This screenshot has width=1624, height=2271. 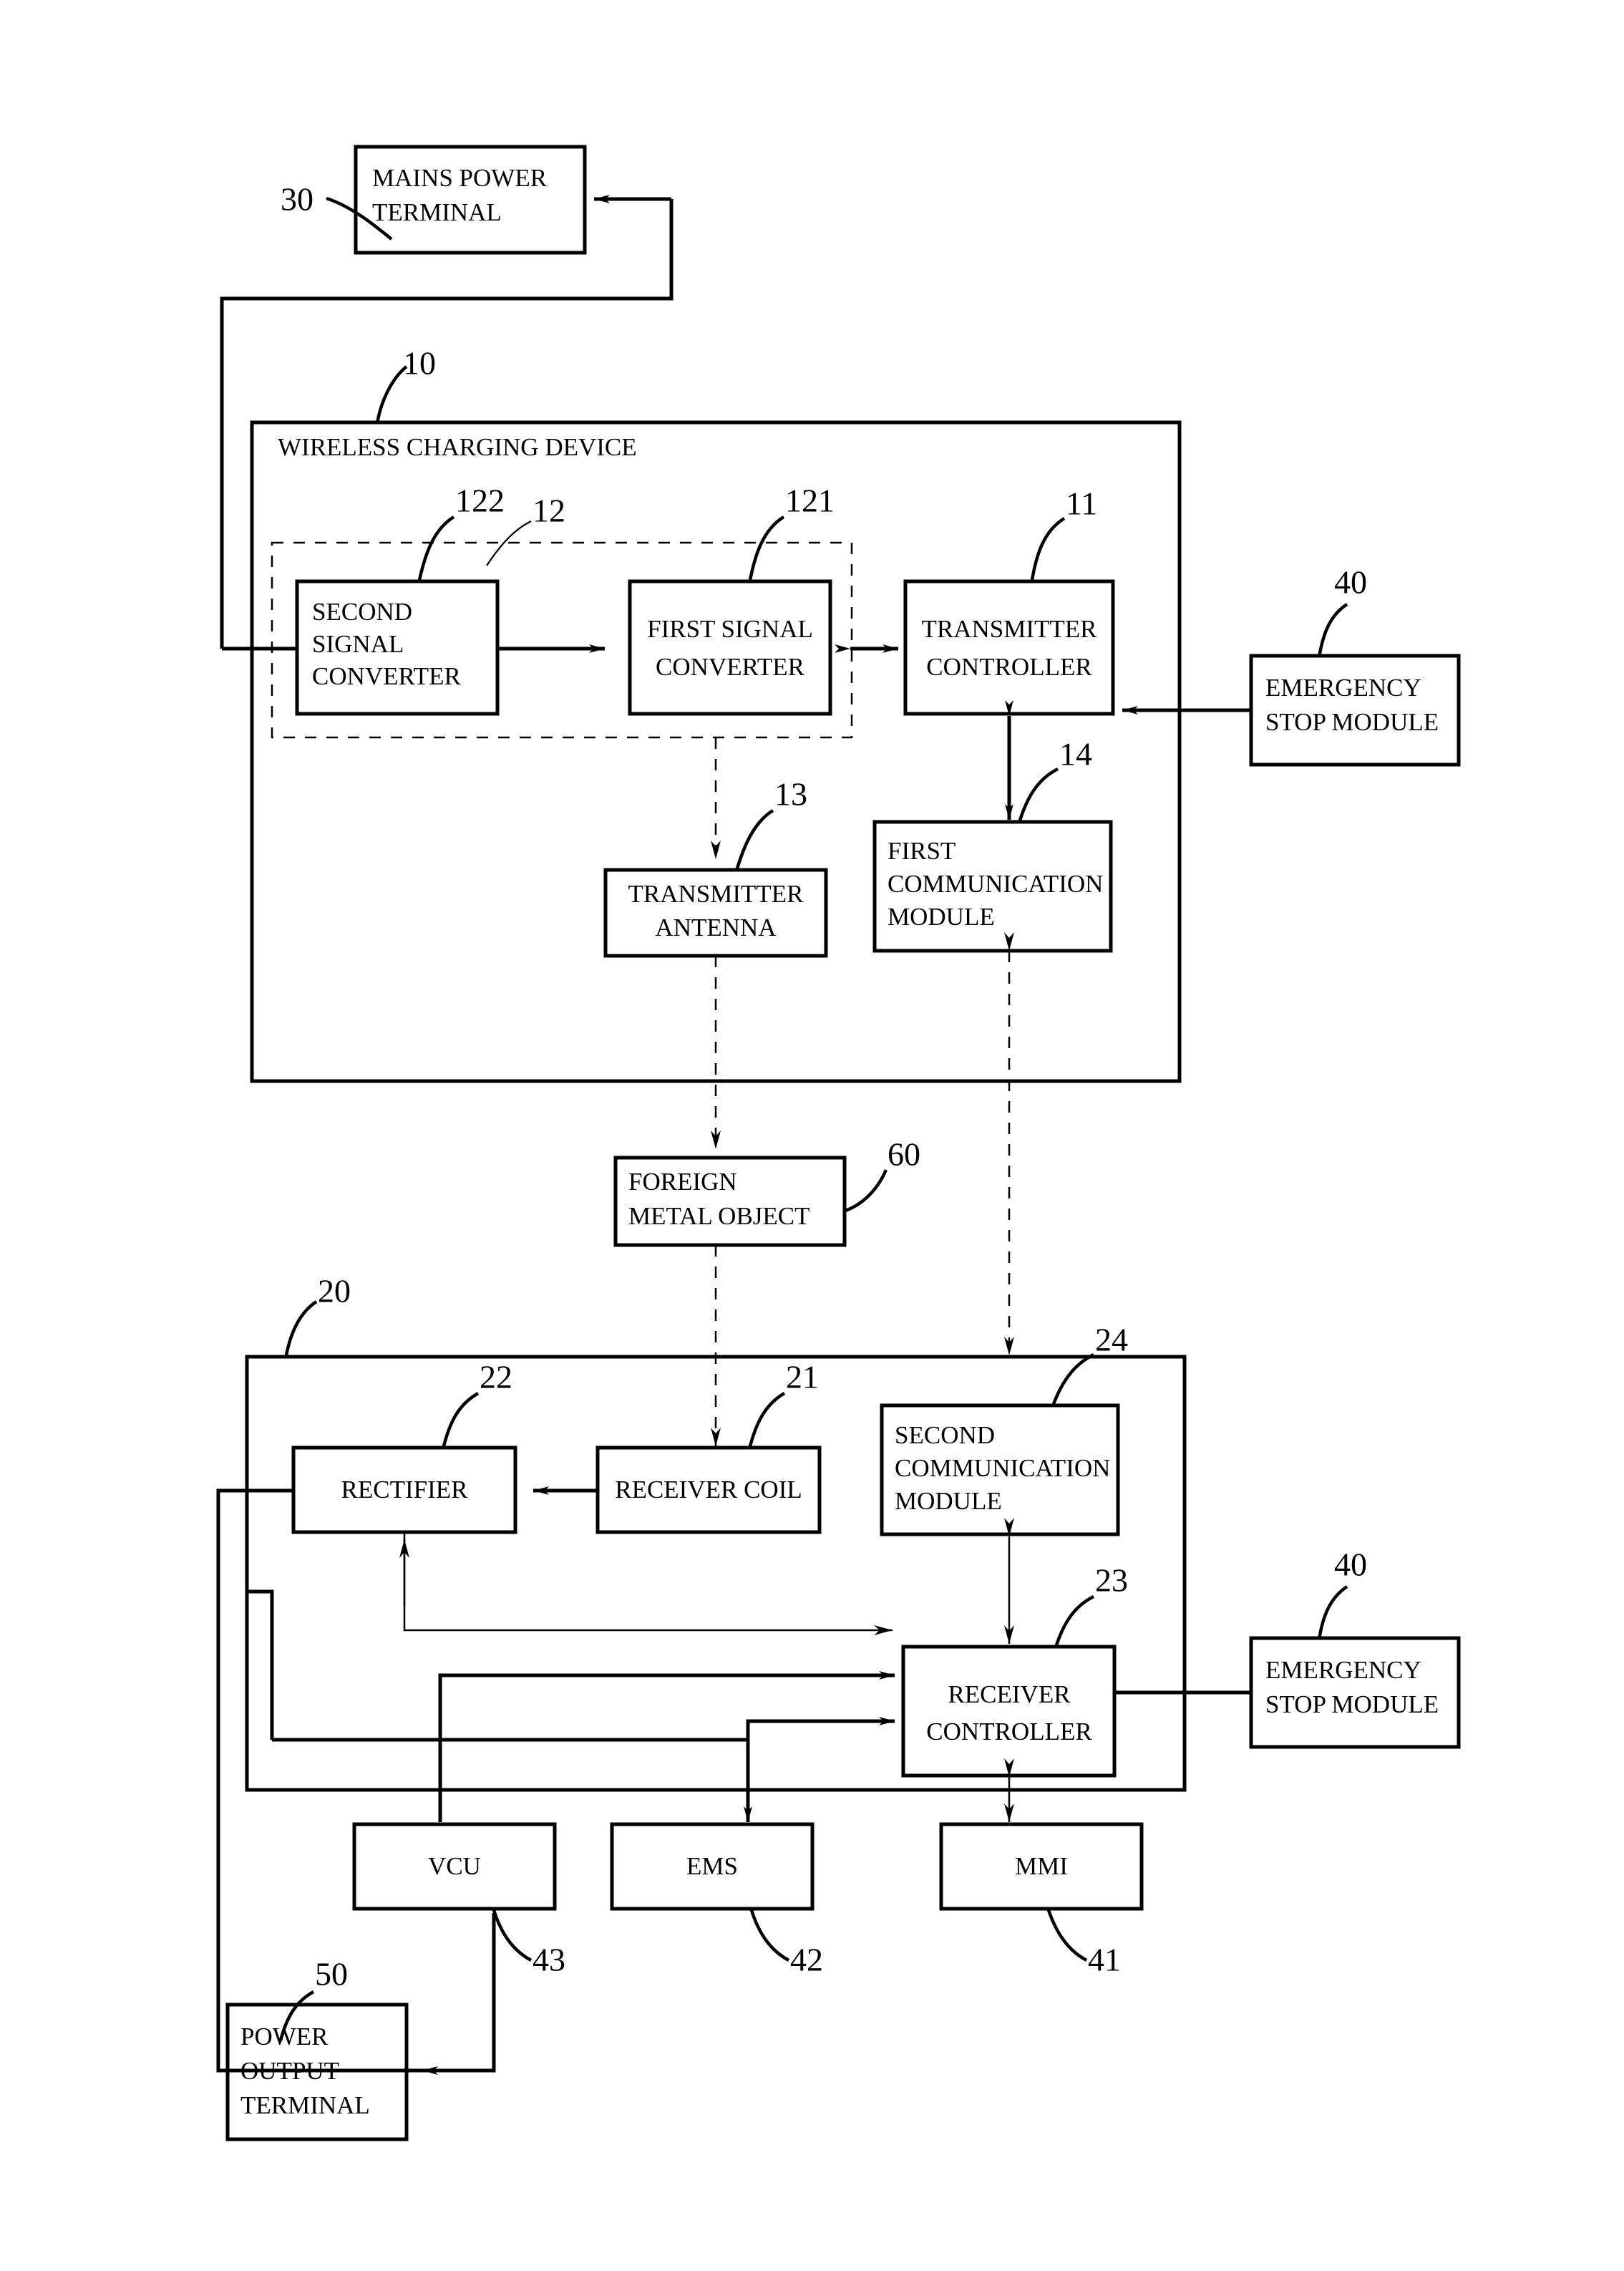 What do you see at coordinates (790, 794) in the screenshot?
I see `ref-numeral-13: 13` at bounding box center [790, 794].